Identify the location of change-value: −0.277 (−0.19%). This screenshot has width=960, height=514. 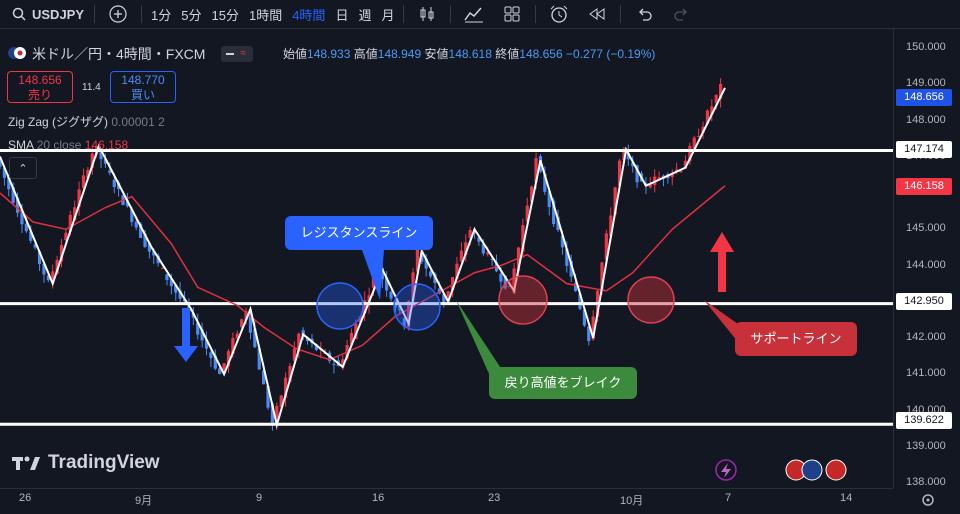
(611, 54).